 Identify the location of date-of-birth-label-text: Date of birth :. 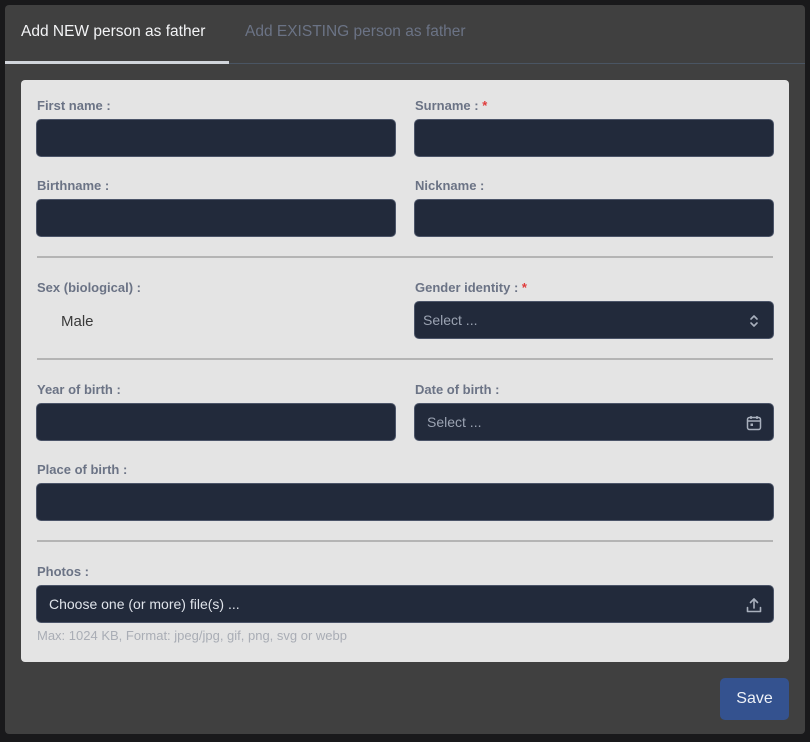
(457, 389).